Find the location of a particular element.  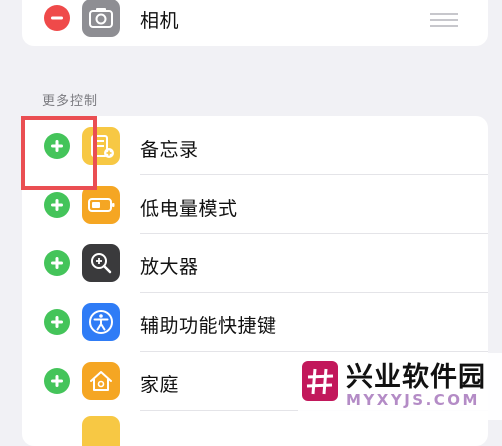

minus-icon is located at coordinates (57, 18).